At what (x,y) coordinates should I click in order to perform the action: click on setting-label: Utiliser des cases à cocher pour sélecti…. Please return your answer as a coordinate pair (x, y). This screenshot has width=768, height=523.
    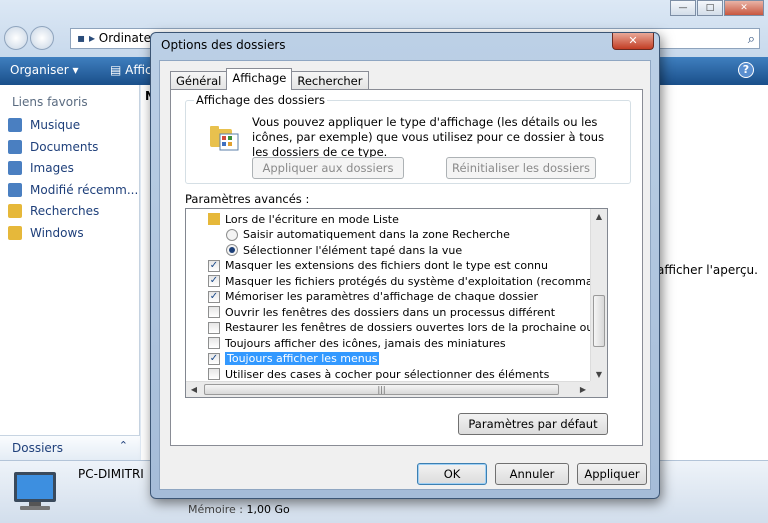
    Looking at the image, I should click on (387, 374).